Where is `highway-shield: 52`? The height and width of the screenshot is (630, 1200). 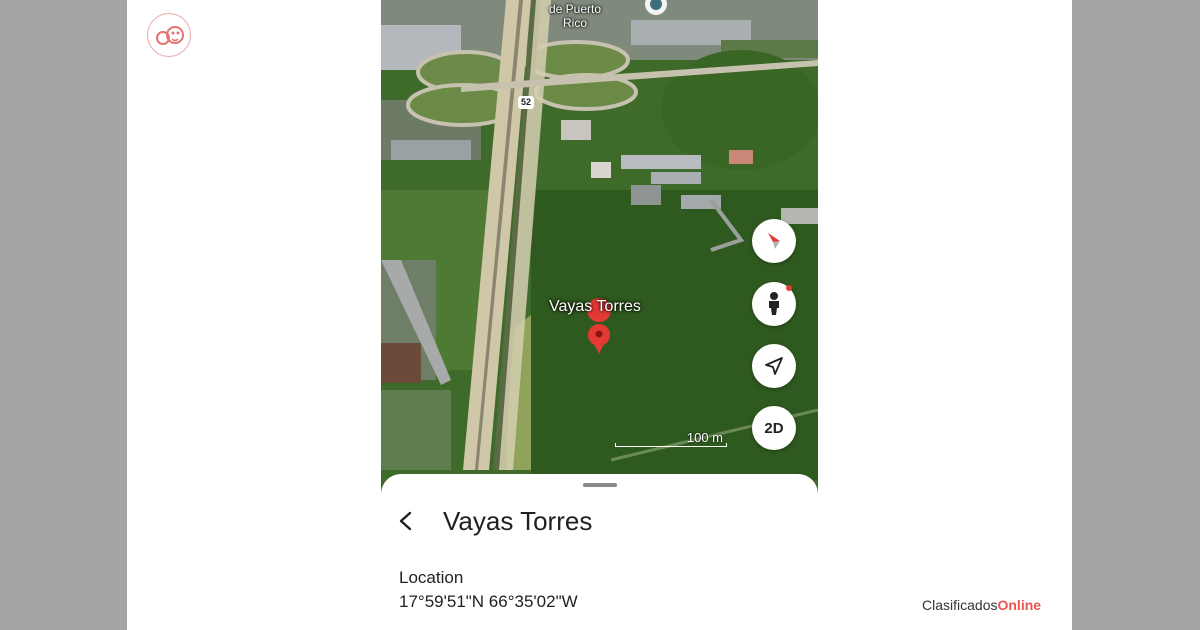 highway-shield: 52 is located at coordinates (526, 102).